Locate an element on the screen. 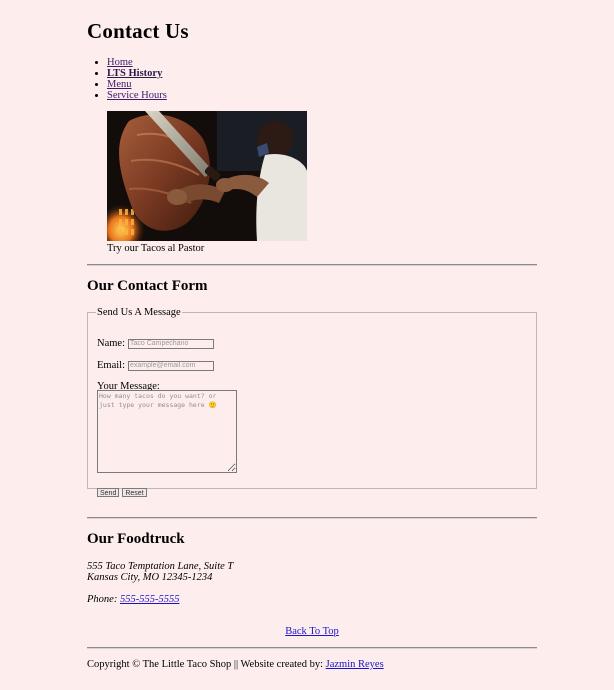  foodtruck-heading: Our Foodtruck is located at coordinates (136, 539).